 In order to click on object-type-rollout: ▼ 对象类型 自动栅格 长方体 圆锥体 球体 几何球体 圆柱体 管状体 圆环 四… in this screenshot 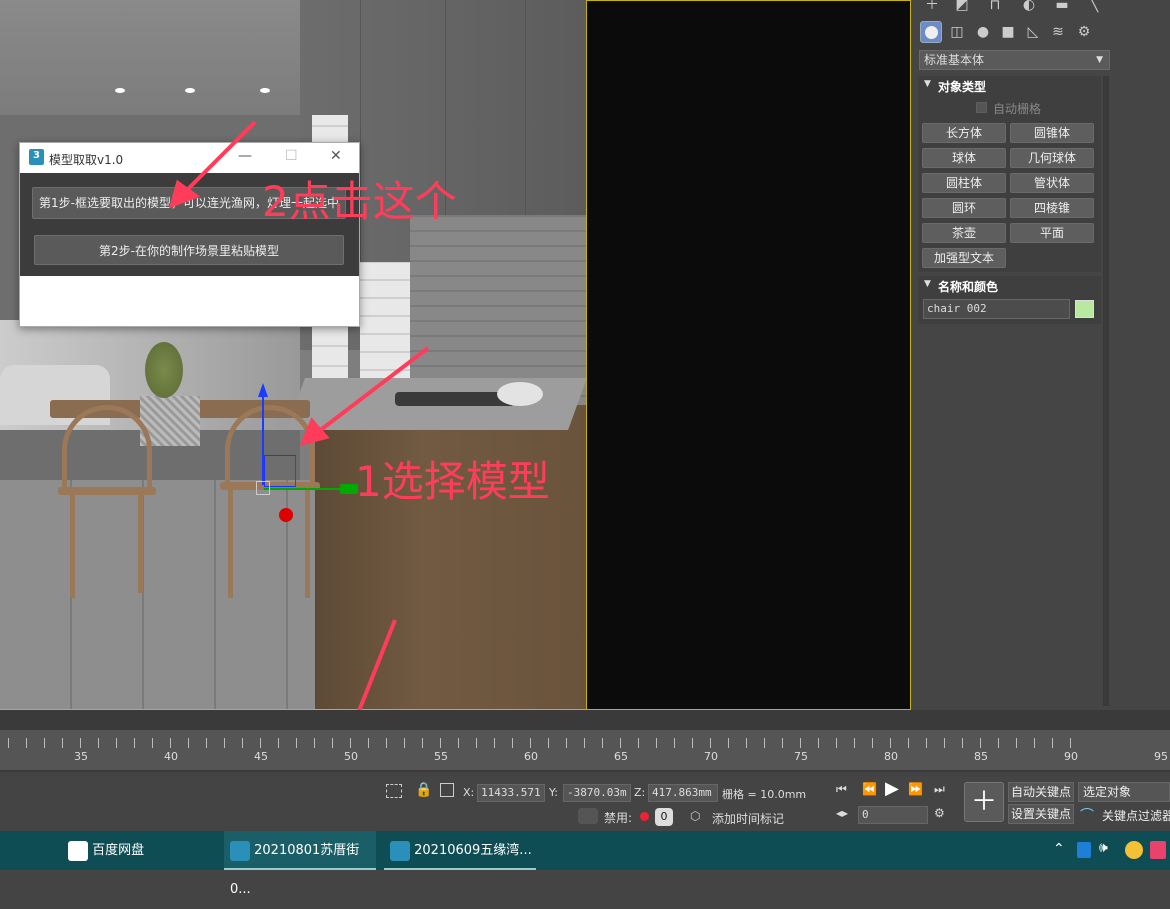, I will do `click(1009, 174)`.